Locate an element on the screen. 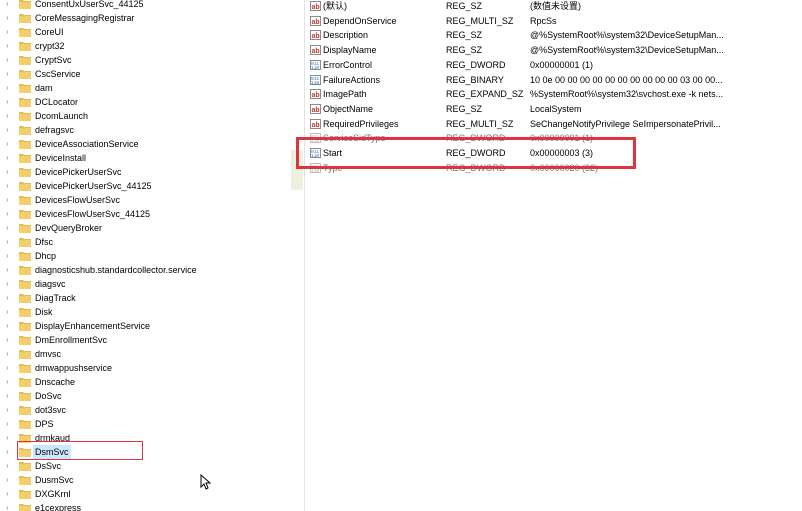  tree-item: › defragsvc is located at coordinates (145, 130).